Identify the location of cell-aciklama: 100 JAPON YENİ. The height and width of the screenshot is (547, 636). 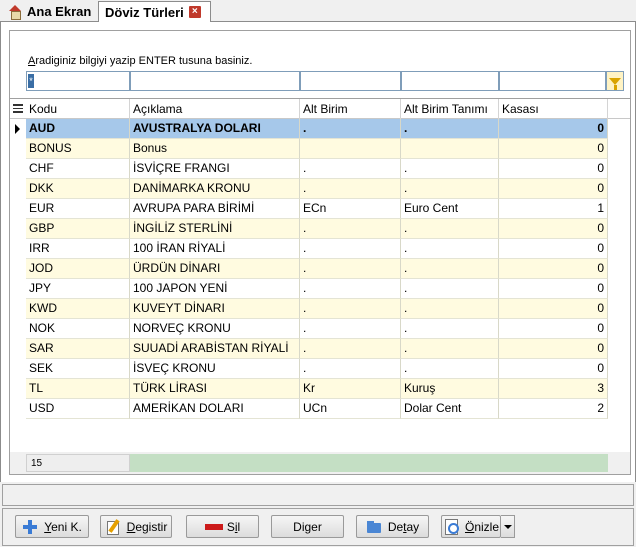
(215, 289).